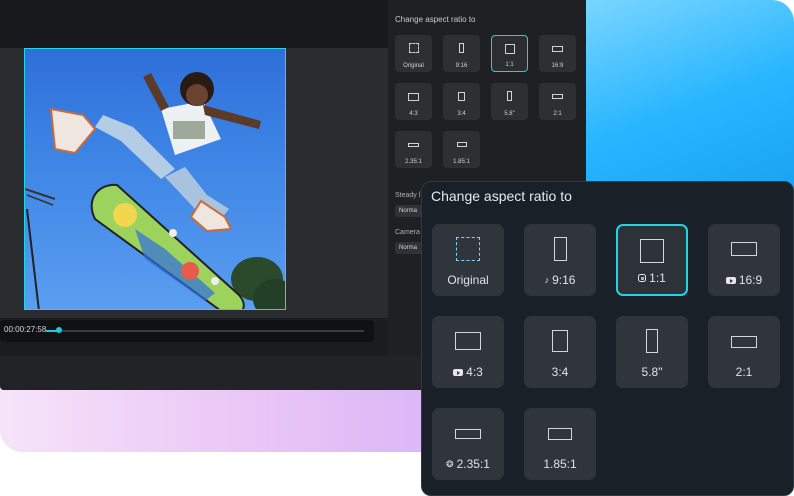 This screenshot has width=794, height=496. I want to click on aspect-option-text: 1.85:1, so click(560, 464).